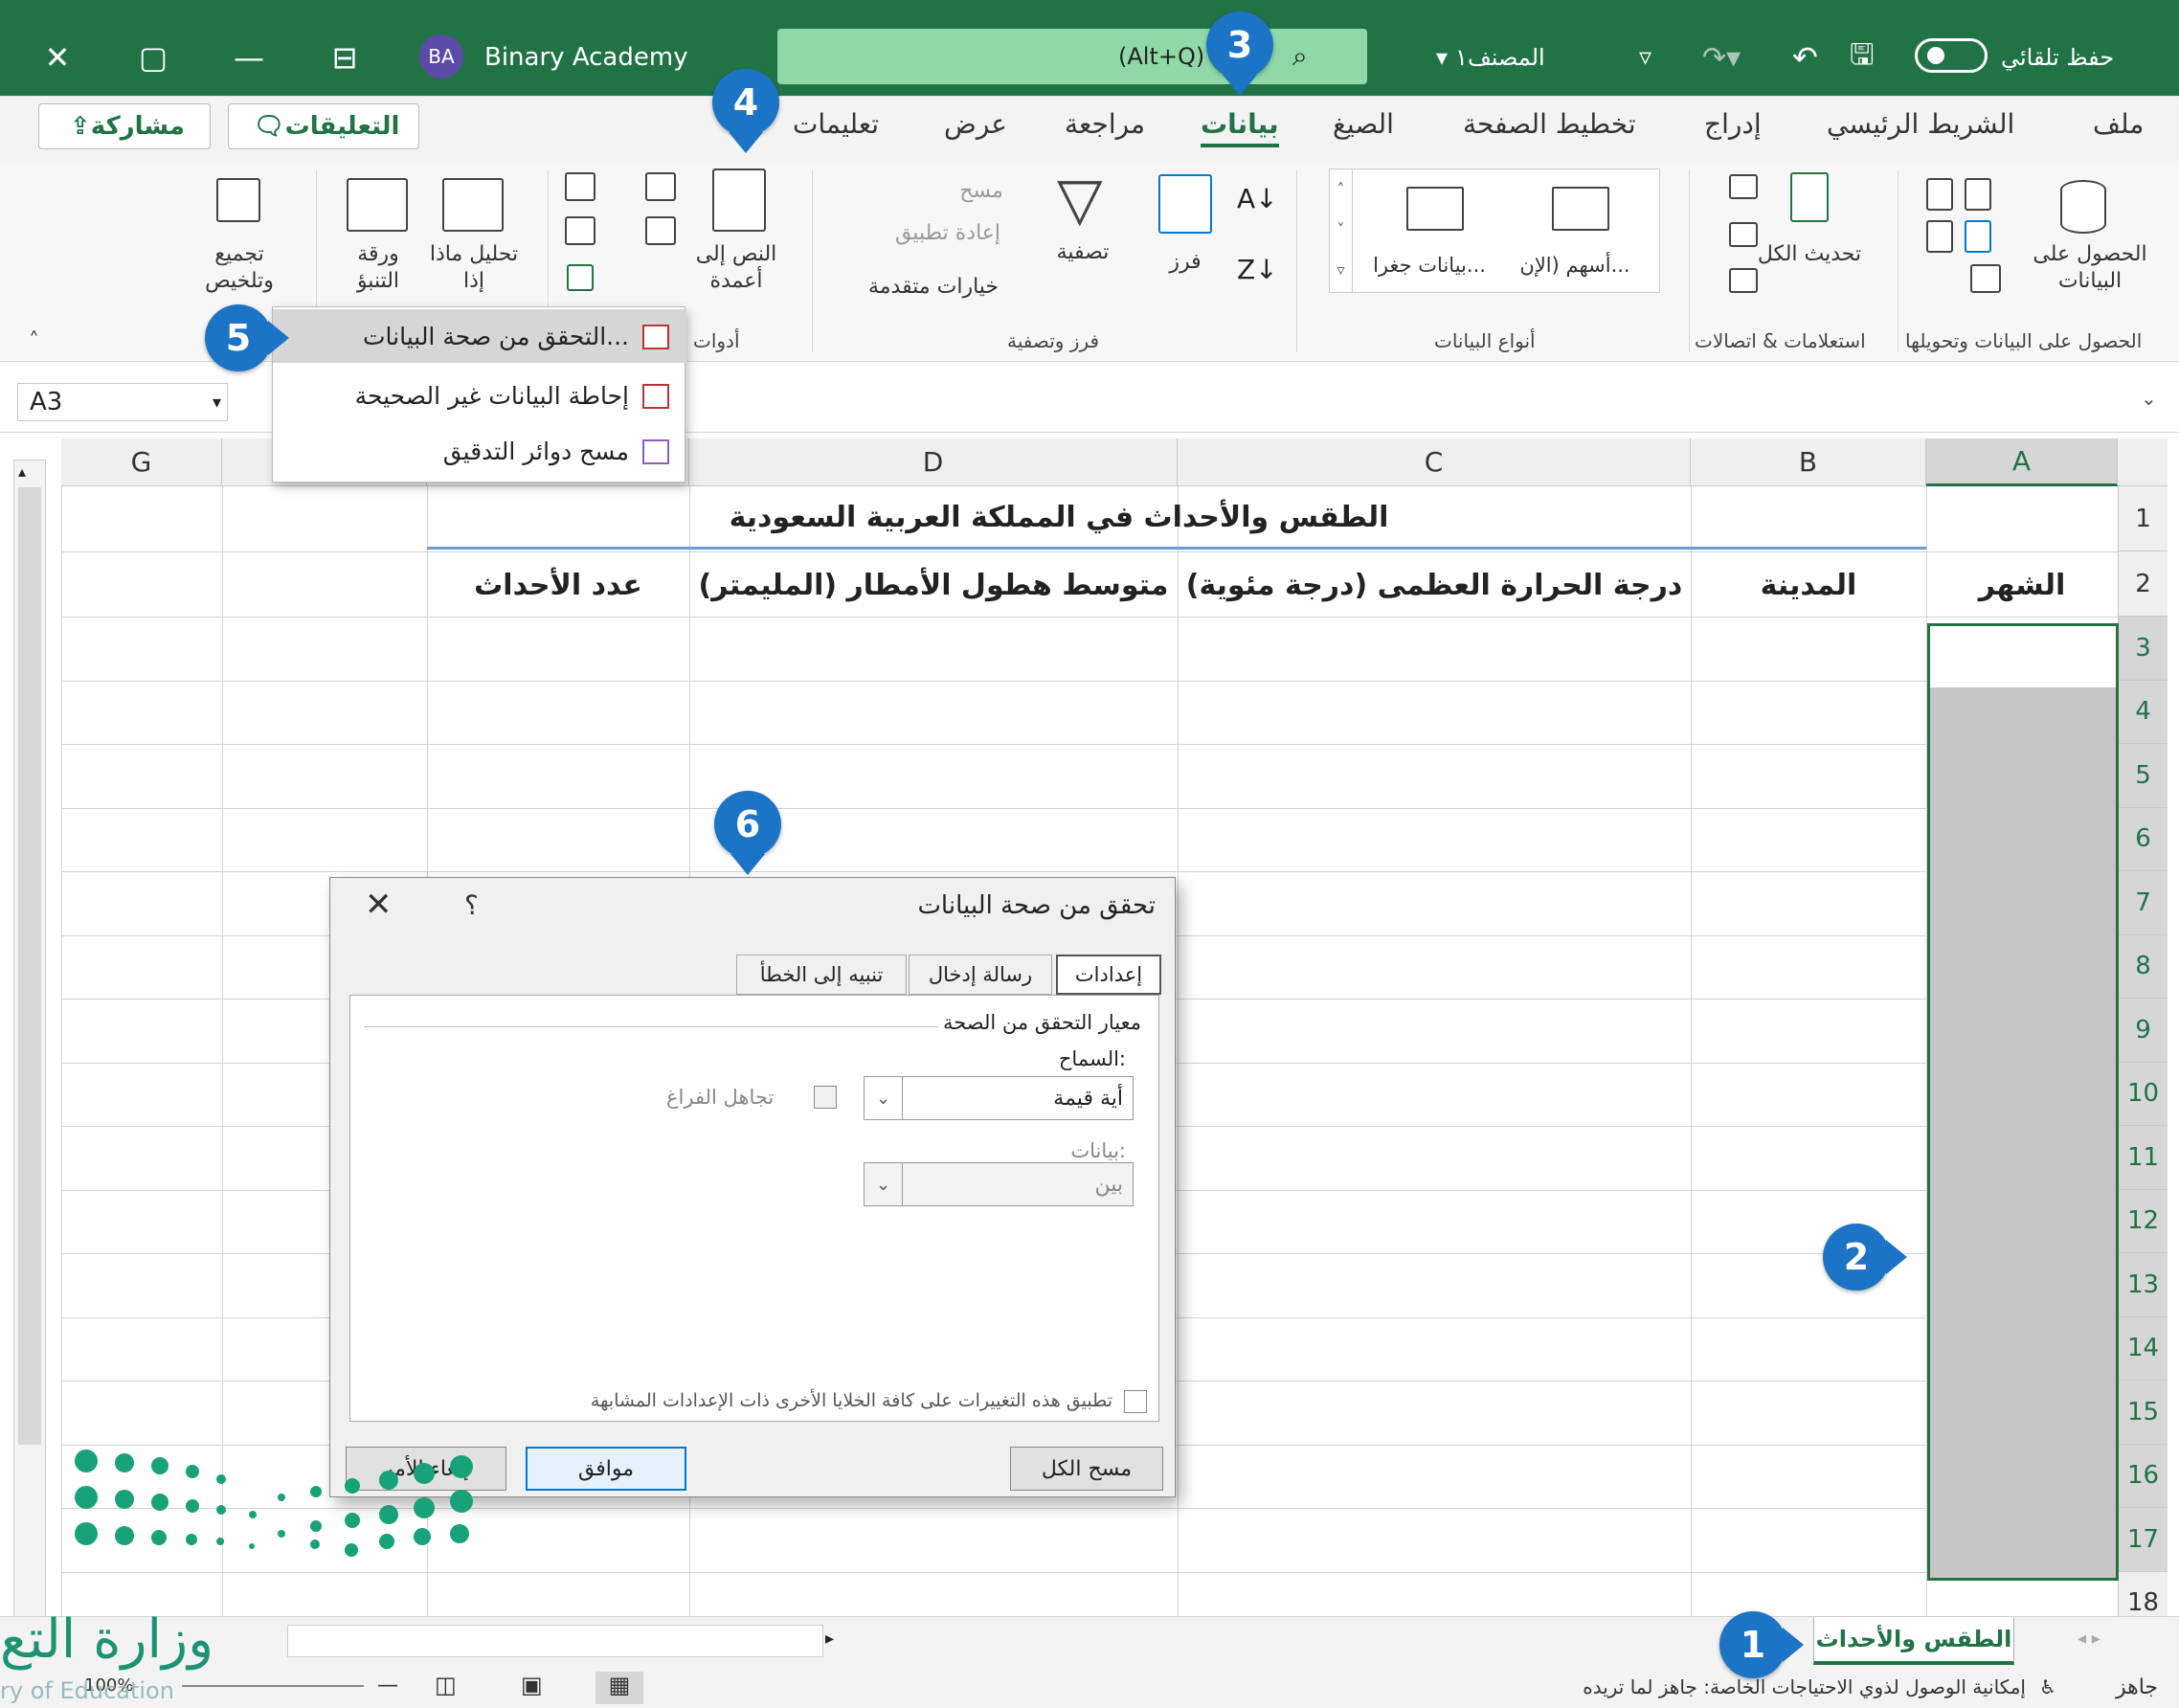  What do you see at coordinates (736, 268) in the screenshot?
I see `text-to-columns-button: النص إلى أعمدة` at bounding box center [736, 268].